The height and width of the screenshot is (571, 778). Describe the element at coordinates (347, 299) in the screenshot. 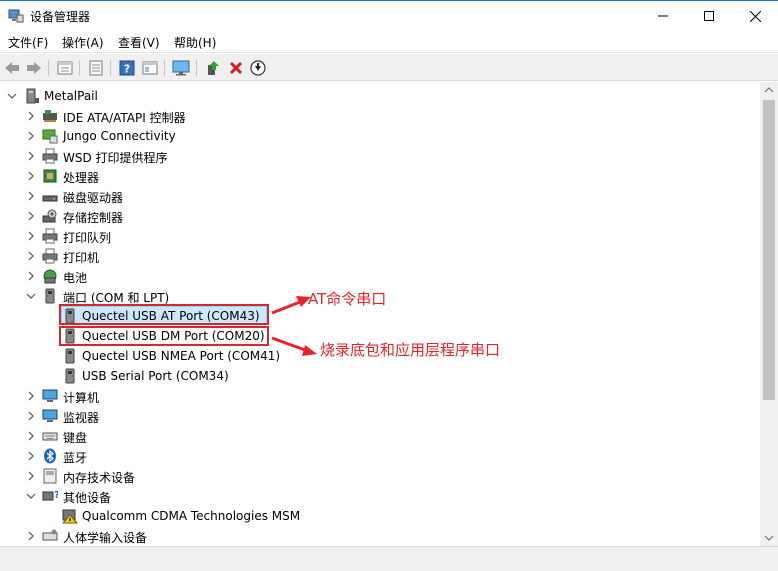

I see `annotation-label-at: AT命令串口` at that location.